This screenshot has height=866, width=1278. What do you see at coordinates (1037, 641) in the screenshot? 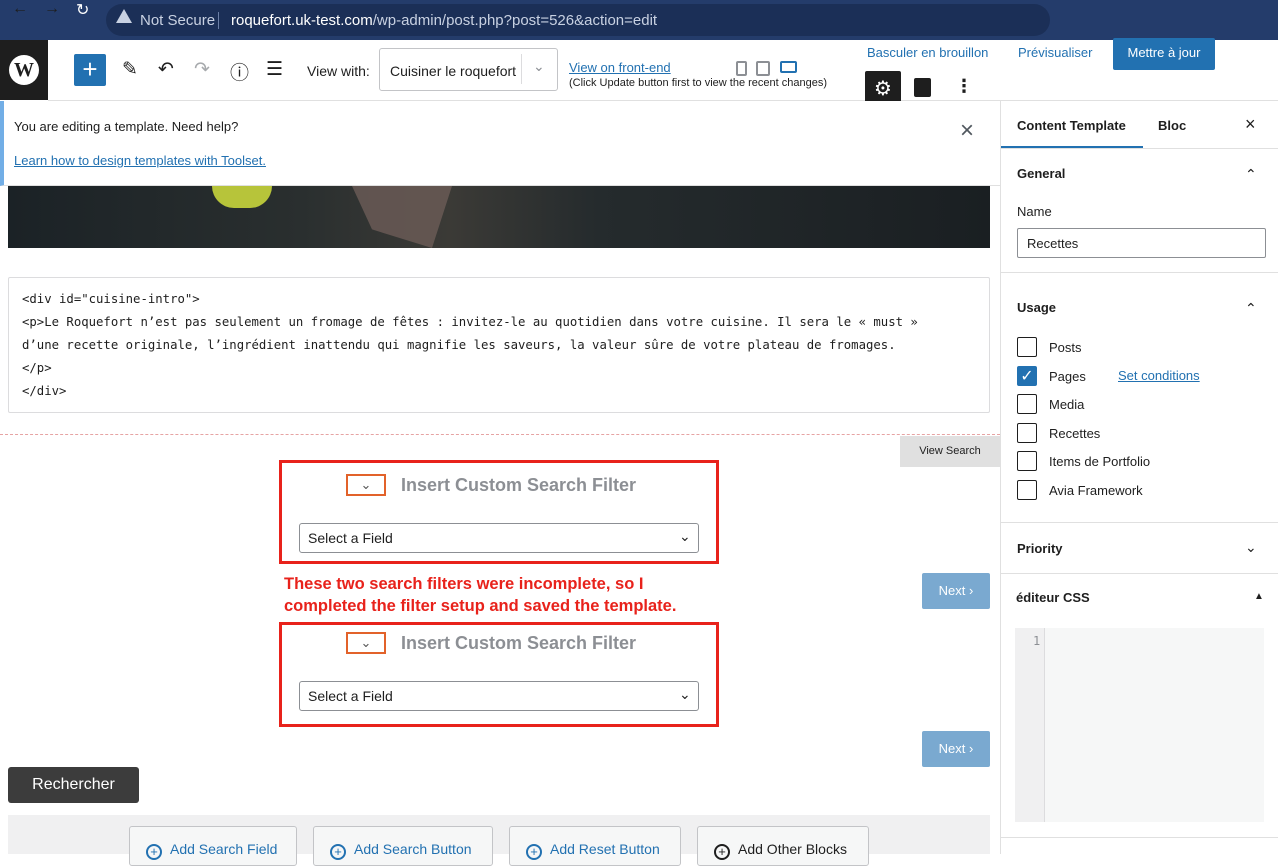
I see `line-number: 1` at bounding box center [1037, 641].